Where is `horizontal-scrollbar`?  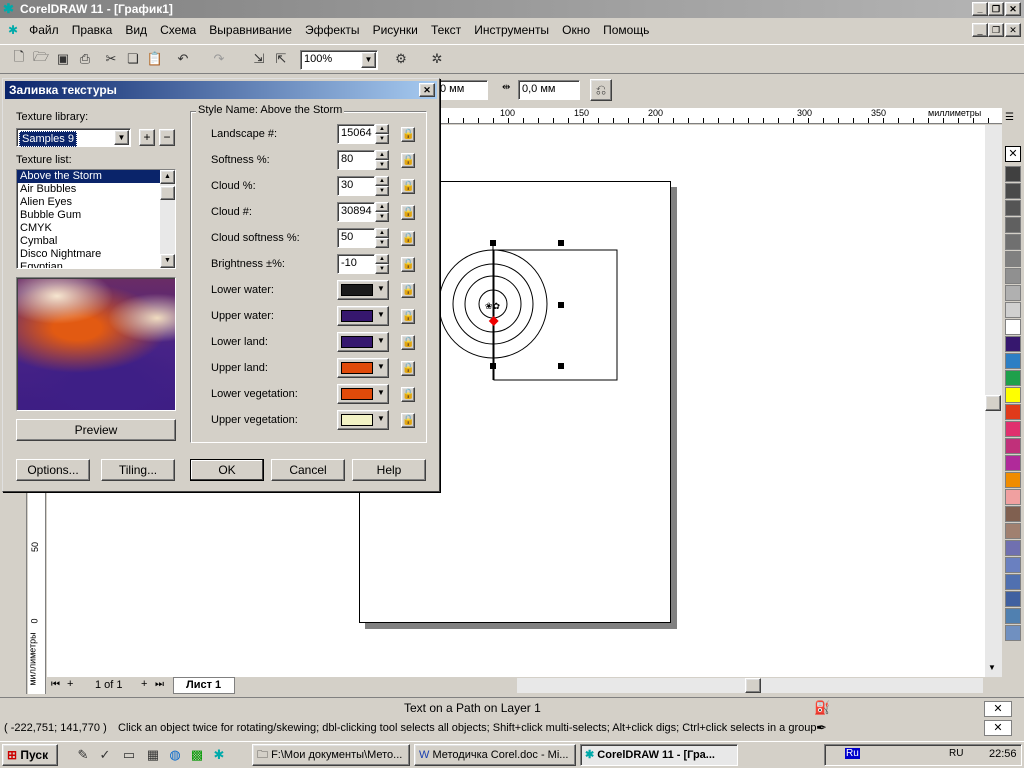 horizontal-scrollbar is located at coordinates (750, 685).